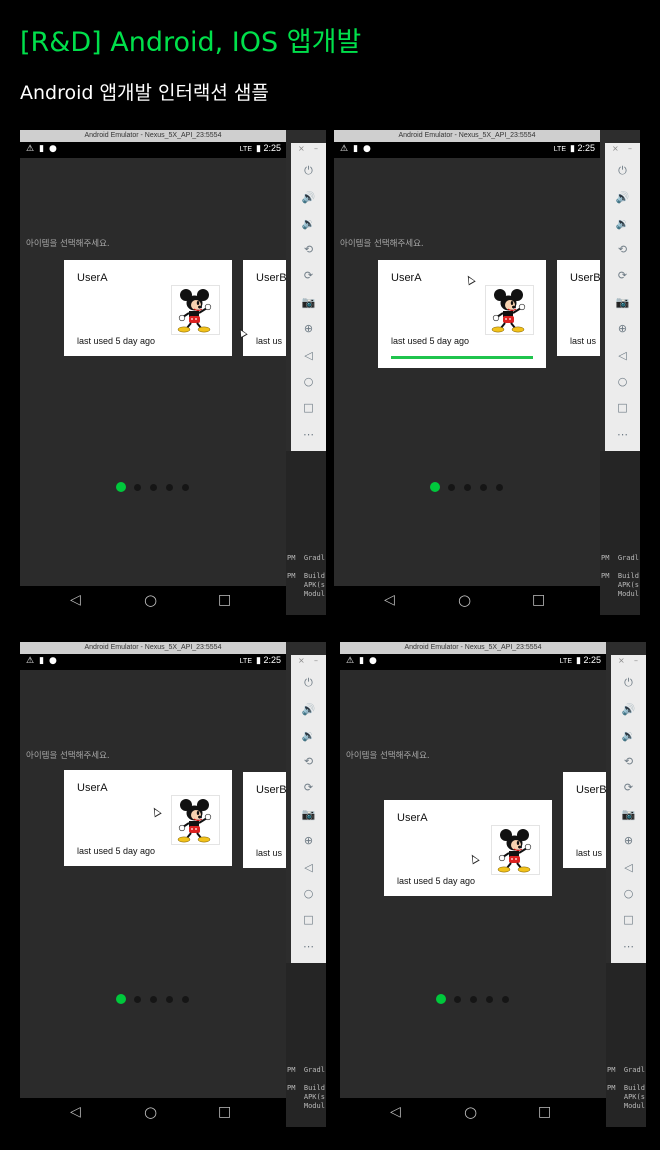 The height and width of the screenshot is (1150, 660). What do you see at coordinates (153, 648) in the screenshot?
I see `emulator-title-bar: Android Emulator - Nexus_5X_API_23:5554` at bounding box center [153, 648].